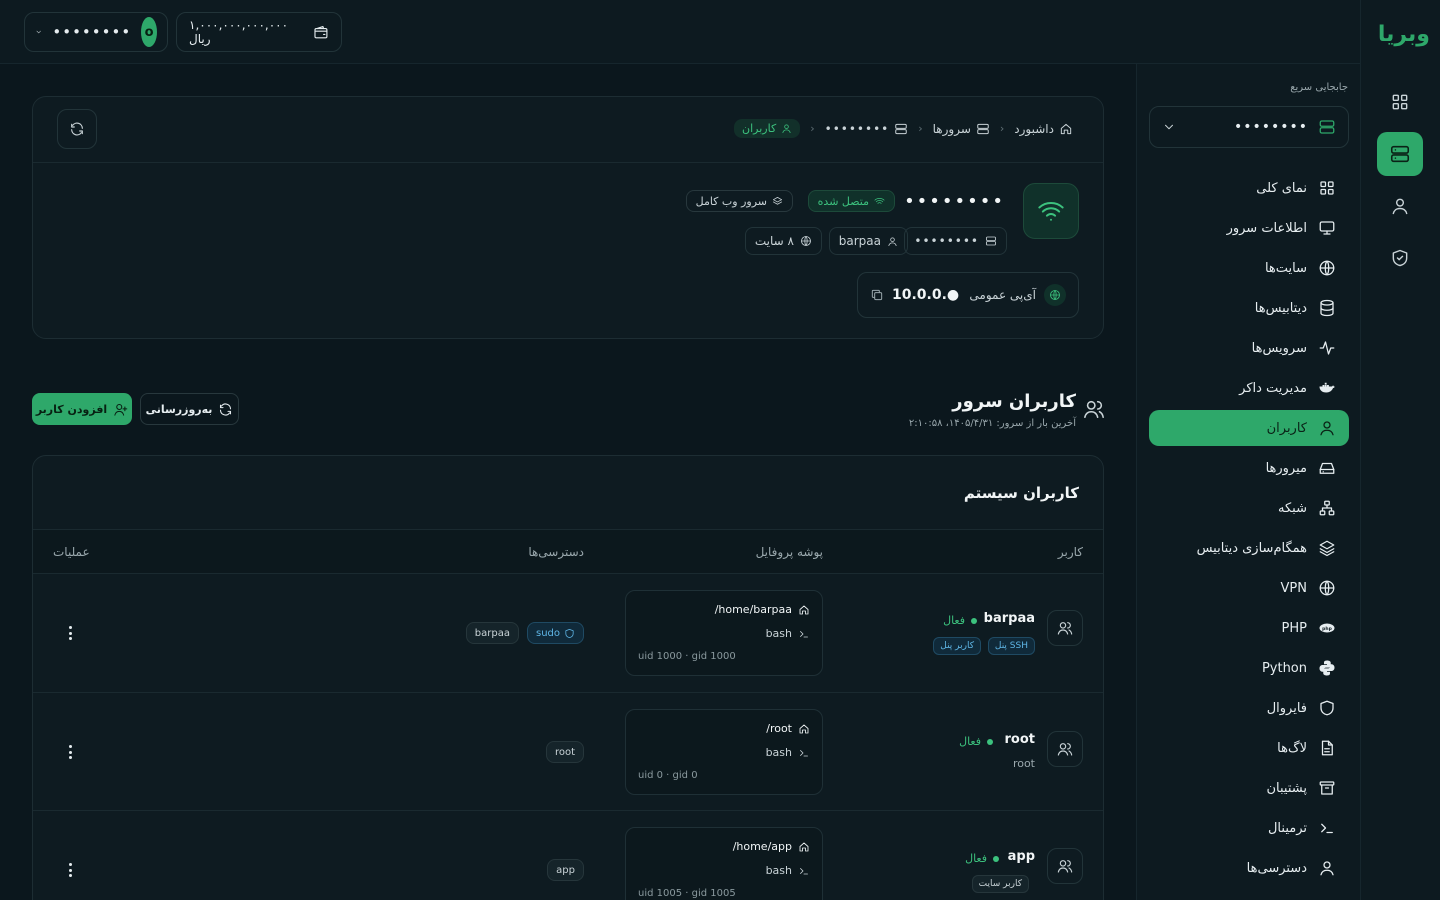 This screenshot has height=900, width=1440. I want to click on sidebar-item-mirrors: میرورها, so click(1249, 468).